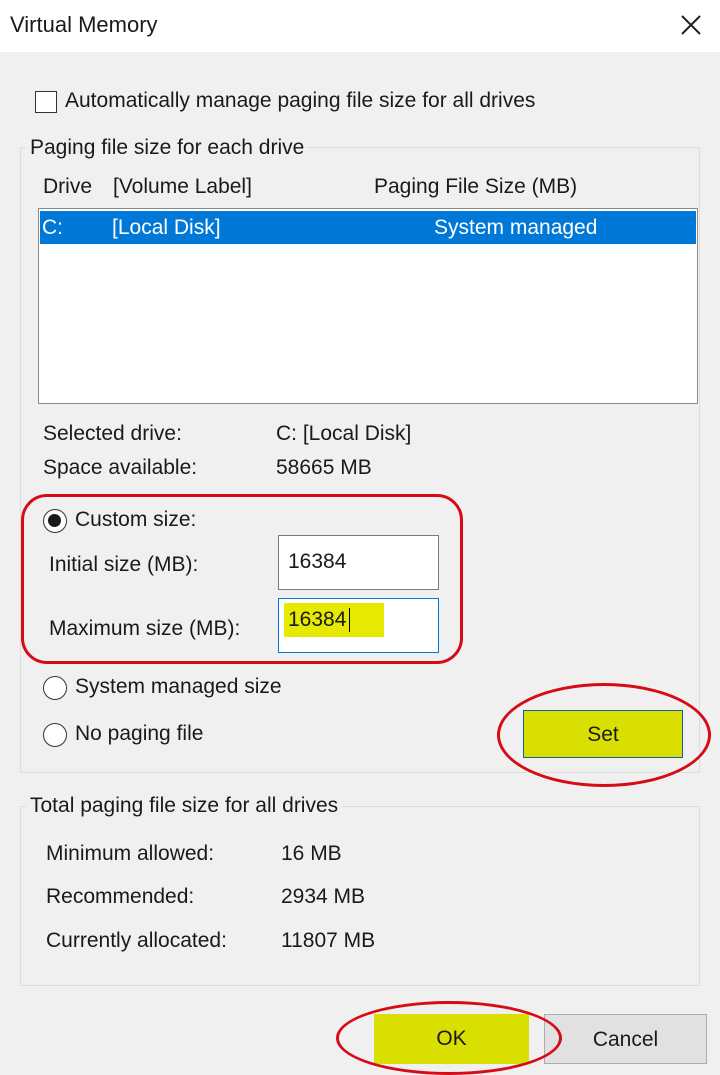 The height and width of the screenshot is (1075, 720). I want to click on column-volume-label: [Volume Label], so click(182, 186).